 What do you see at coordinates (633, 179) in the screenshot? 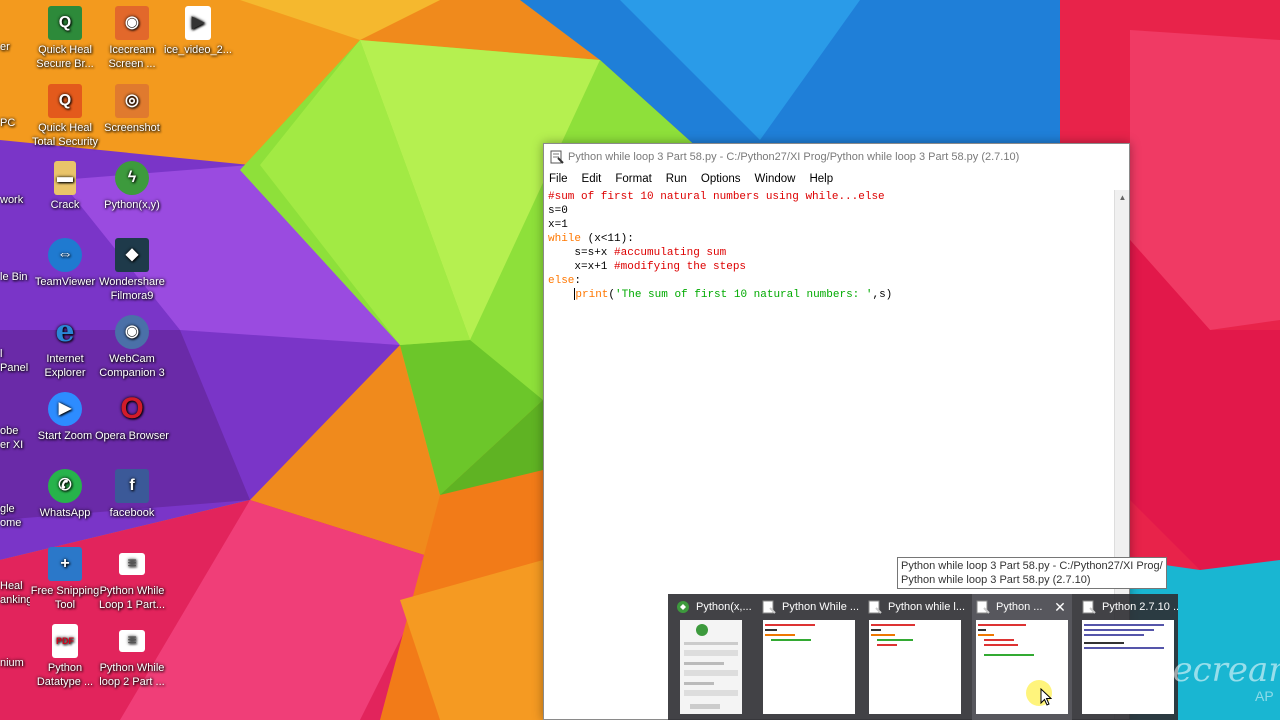
I see `menu-format: Format` at bounding box center [633, 179].